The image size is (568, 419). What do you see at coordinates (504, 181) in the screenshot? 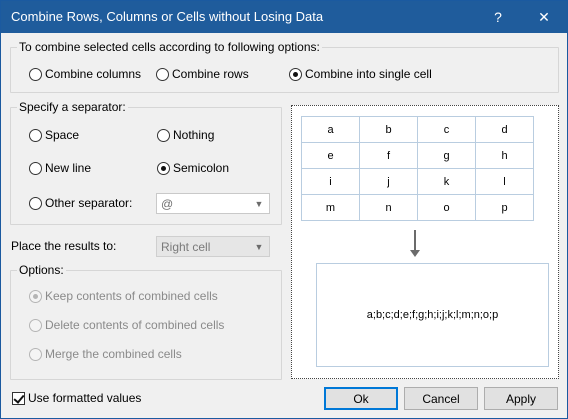
I see `preview-cell: l` at bounding box center [504, 181].